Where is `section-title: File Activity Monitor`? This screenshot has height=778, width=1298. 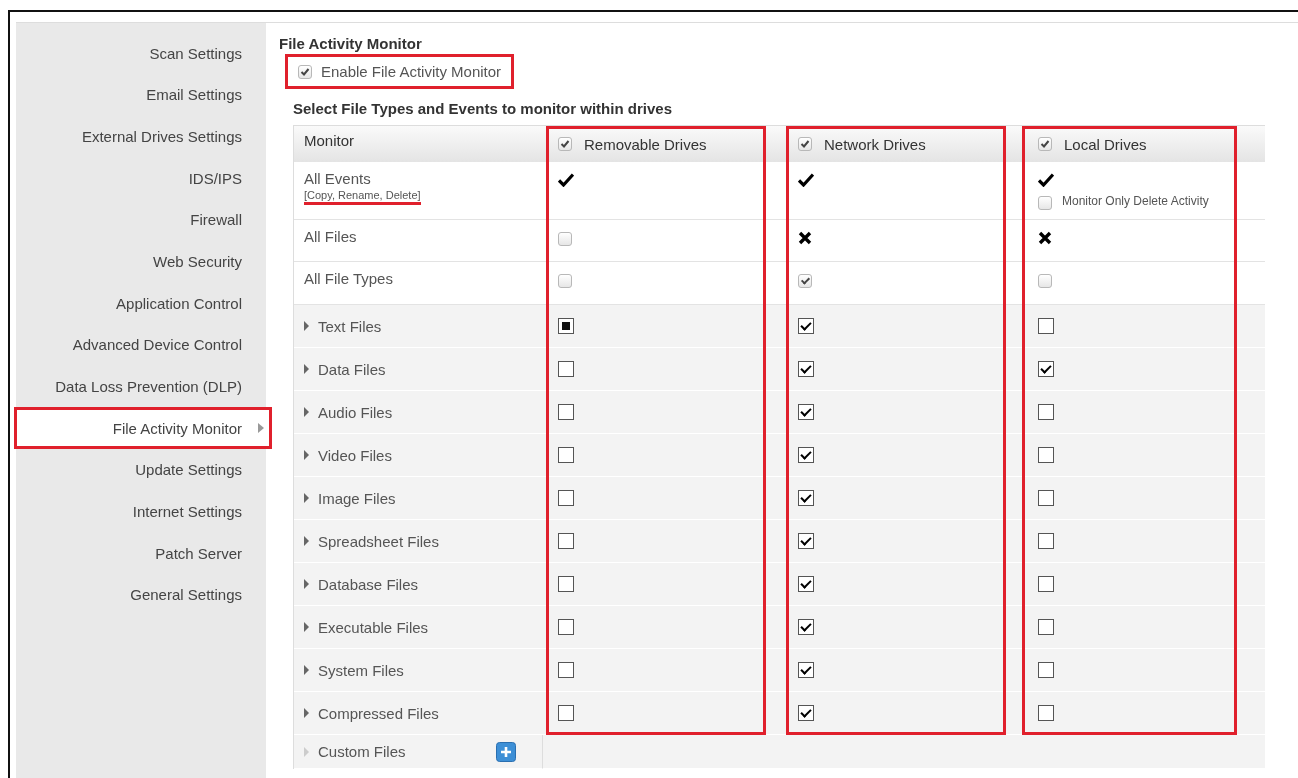 section-title: File Activity Monitor is located at coordinates (351, 44).